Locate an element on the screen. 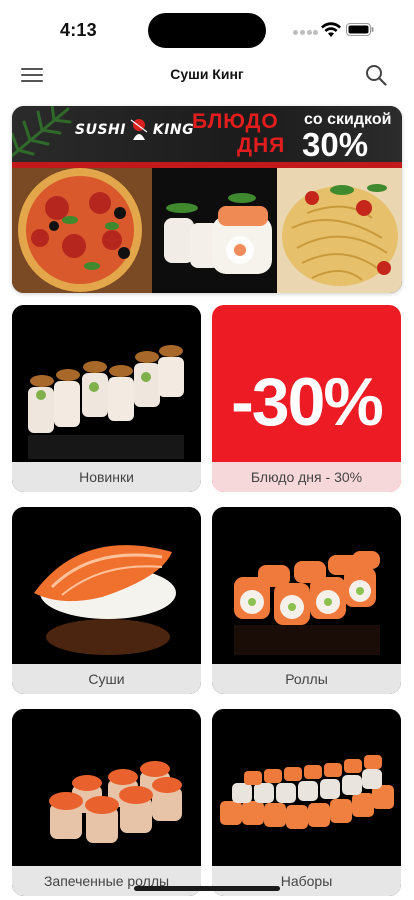  banner-line-2: ДНЯ is located at coordinates (261, 145).